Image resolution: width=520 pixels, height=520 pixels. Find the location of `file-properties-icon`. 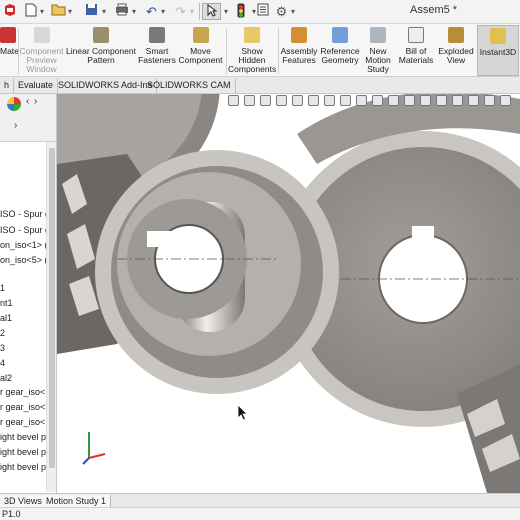

file-properties-icon is located at coordinates (263, 11).